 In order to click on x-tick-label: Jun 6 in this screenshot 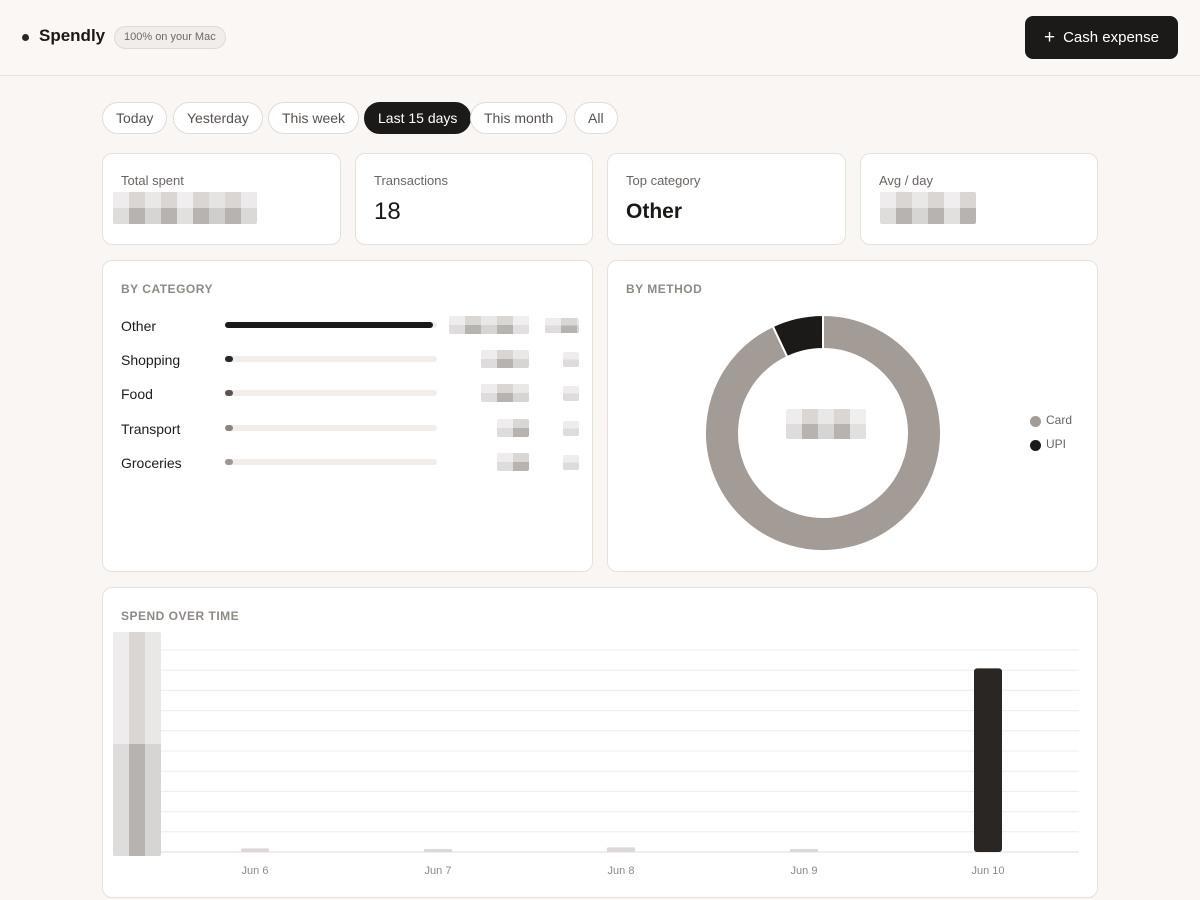, I will do `click(255, 871)`.